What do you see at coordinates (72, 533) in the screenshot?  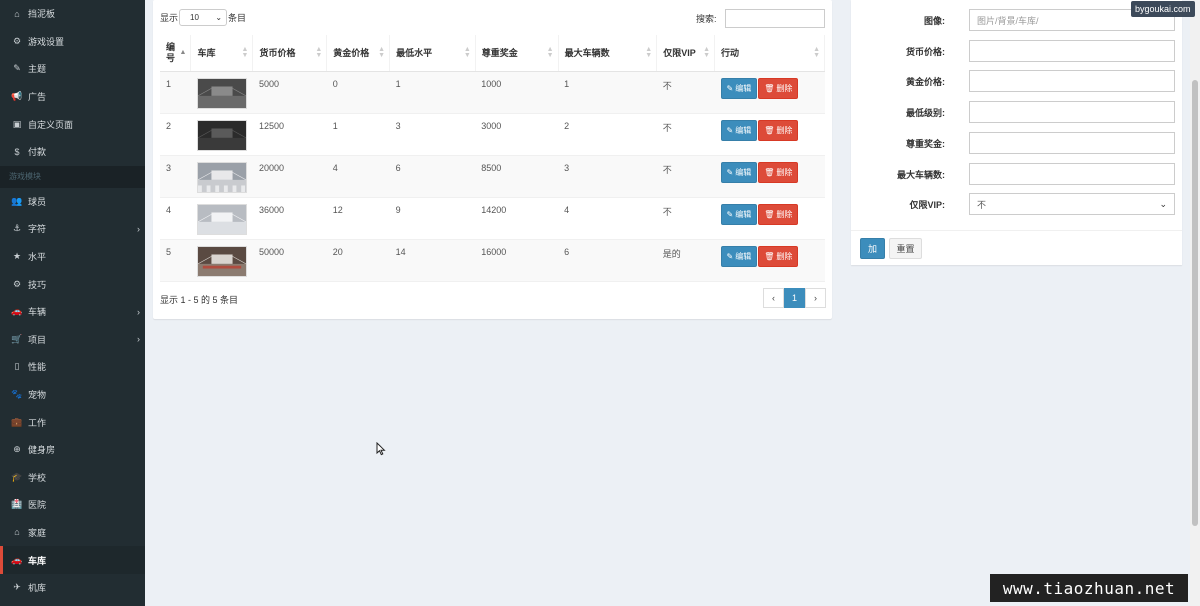 I see `sidebar-item: ⌂ 家庭` at bounding box center [72, 533].